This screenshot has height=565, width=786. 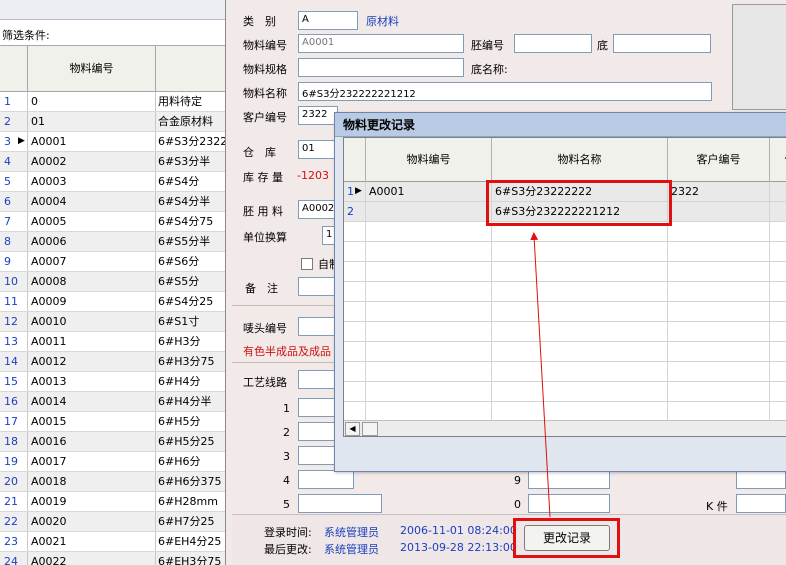 I want to click on table-row: 9 A0007 6#S6分, so click(x=112, y=262).